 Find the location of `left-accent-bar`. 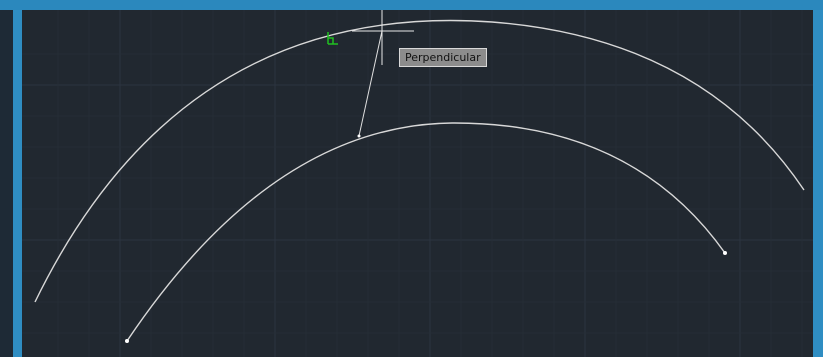

left-accent-bar is located at coordinates (17, 183).